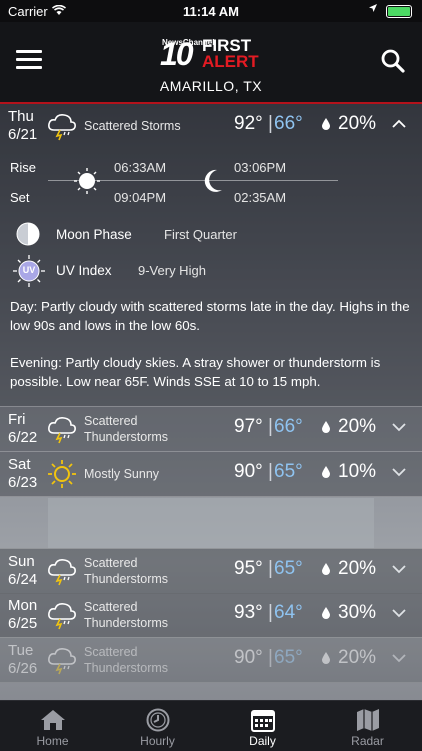 This screenshot has height=751, width=422. Describe the element at coordinates (23, 428) in the screenshot. I see `day-label: Fri 6/22` at that location.